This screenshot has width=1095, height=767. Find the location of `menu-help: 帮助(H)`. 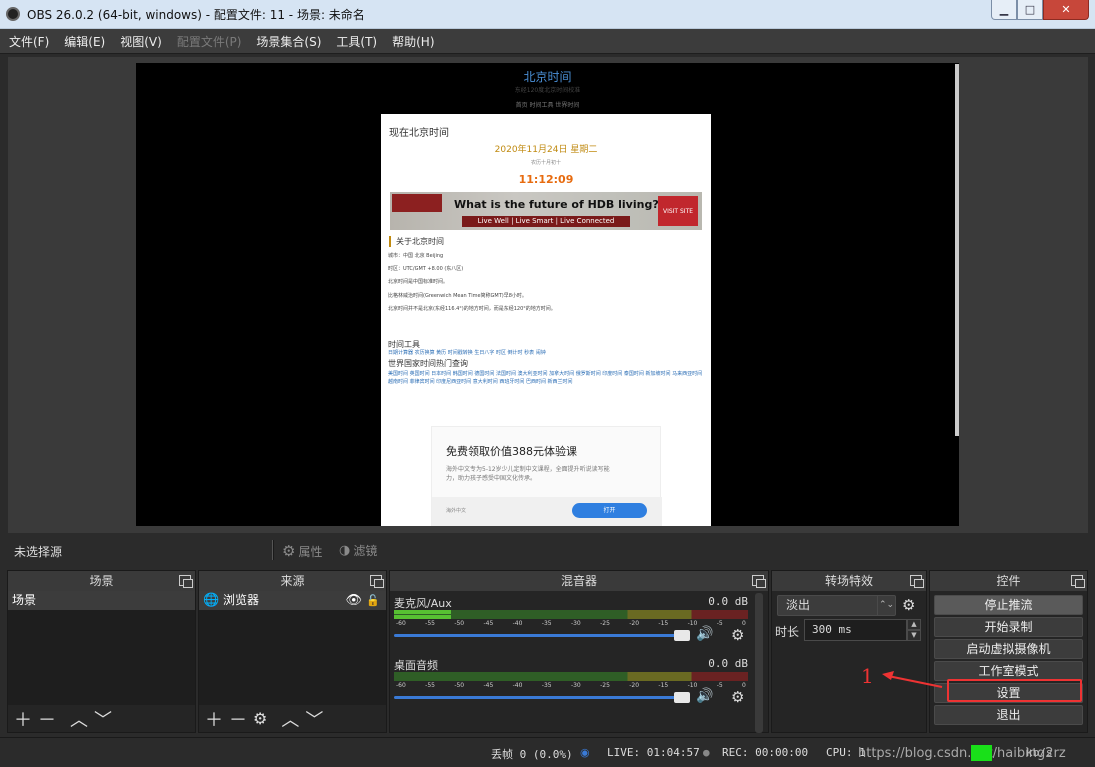

menu-help: 帮助(H) is located at coordinates (413, 41).